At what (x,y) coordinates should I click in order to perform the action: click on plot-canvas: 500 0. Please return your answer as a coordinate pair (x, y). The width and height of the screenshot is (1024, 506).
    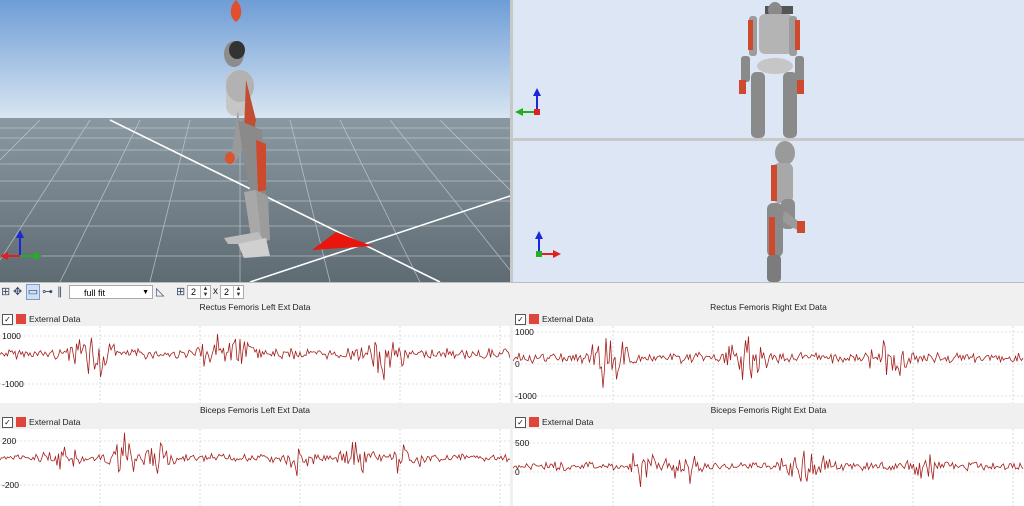
    Looking at the image, I should click on (768, 467).